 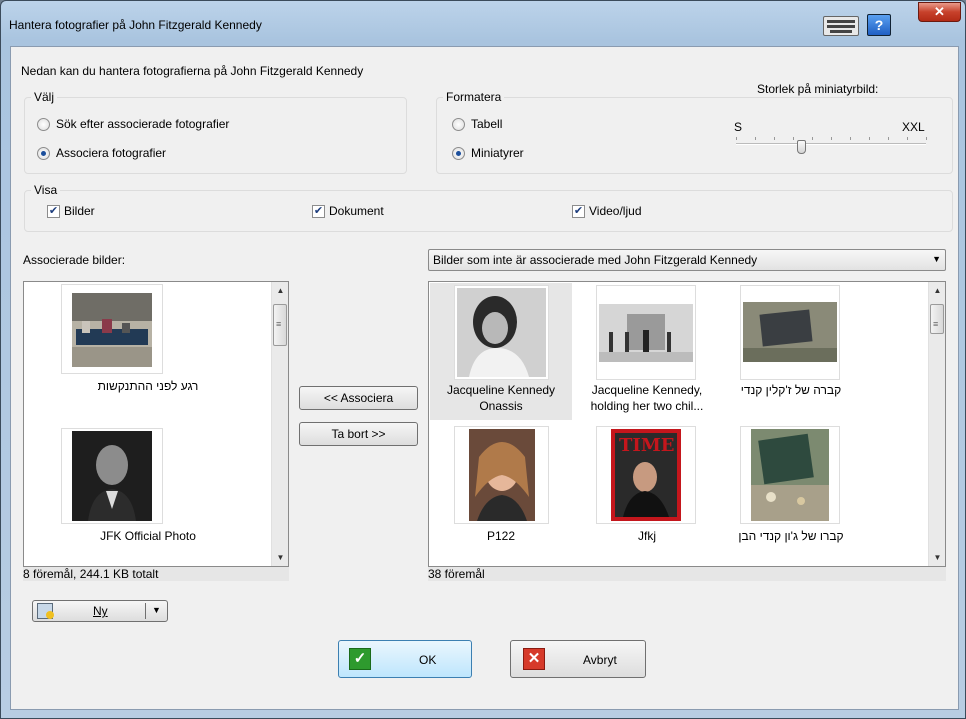 What do you see at coordinates (578, 211) in the screenshot?
I see `video-audio-checkbox: ✔` at bounding box center [578, 211].